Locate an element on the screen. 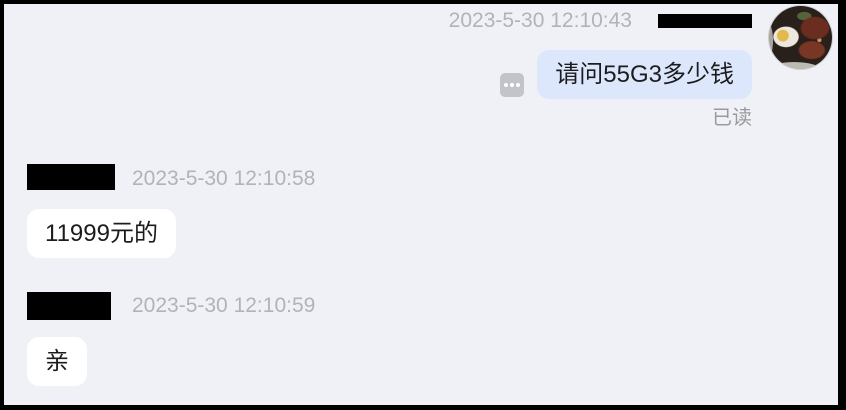  incoming-message-bubble: 亲 is located at coordinates (57, 361).